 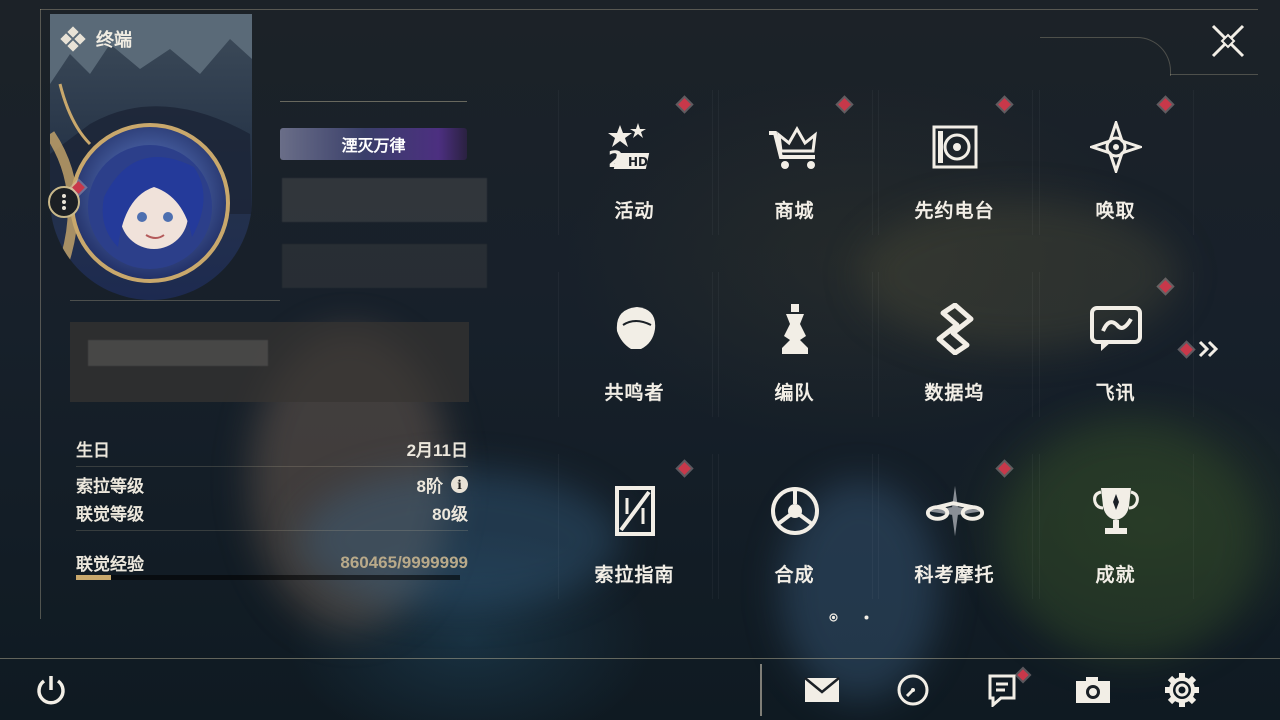 I want to click on xp-progress-bar, so click(x=268, y=577).